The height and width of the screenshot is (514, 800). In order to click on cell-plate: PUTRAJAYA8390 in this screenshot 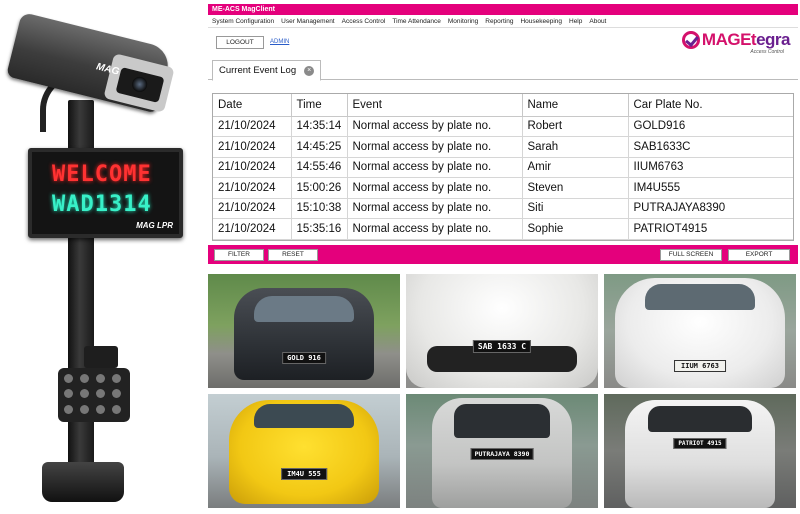, I will do `click(710, 208)`.